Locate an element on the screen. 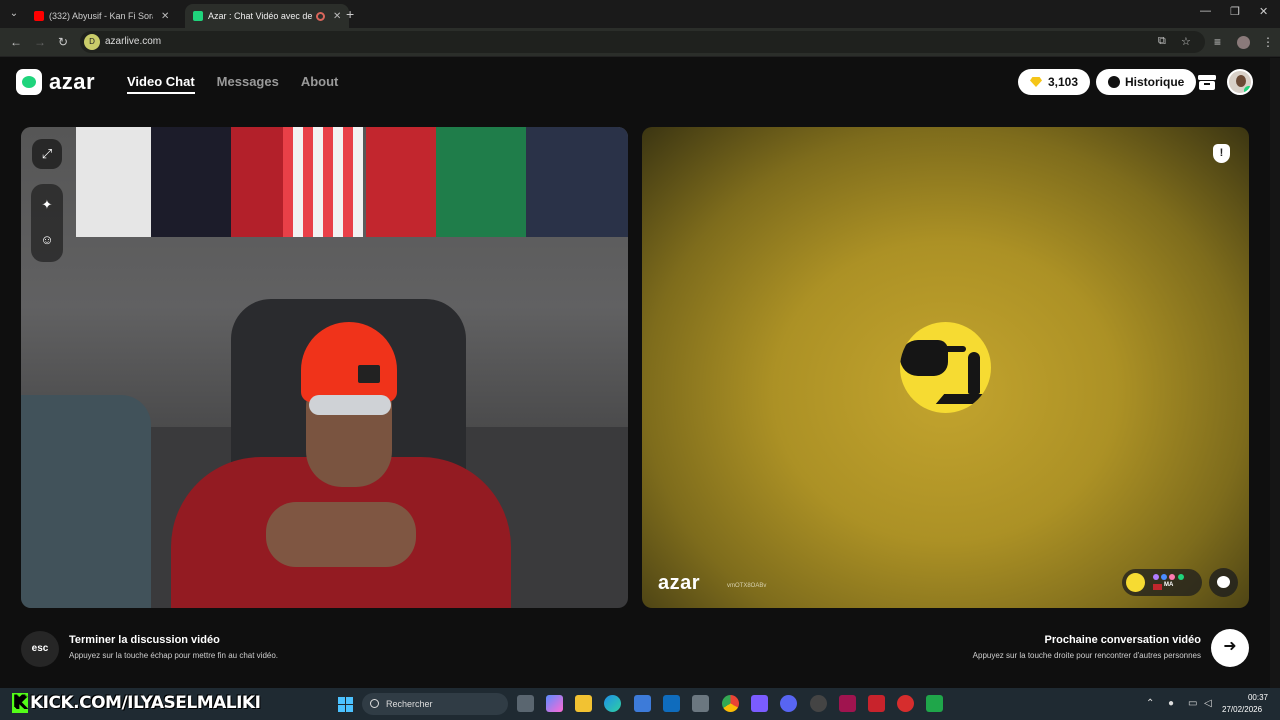 The image size is (1280, 720). browser-tab-youtube: (332) Abyusif - Kan Fi Sora (Pro ✕ is located at coordinates (101, 16).